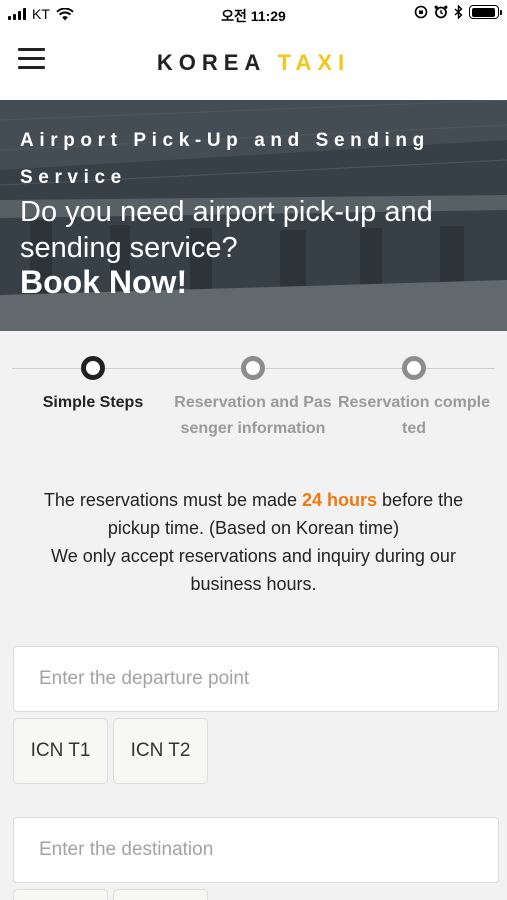 This screenshot has height=900, width=507. What do you see at coordinates (485, 12) in the screenshot?
I see `battery-icon` at bounding box center [485, 12].